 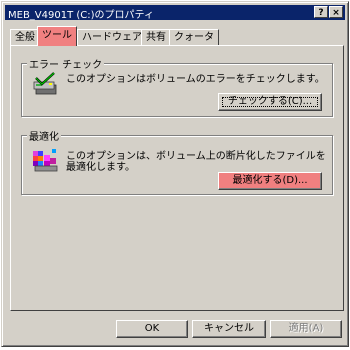 I want to click on help-button: ?, so click(x=321, y=12).